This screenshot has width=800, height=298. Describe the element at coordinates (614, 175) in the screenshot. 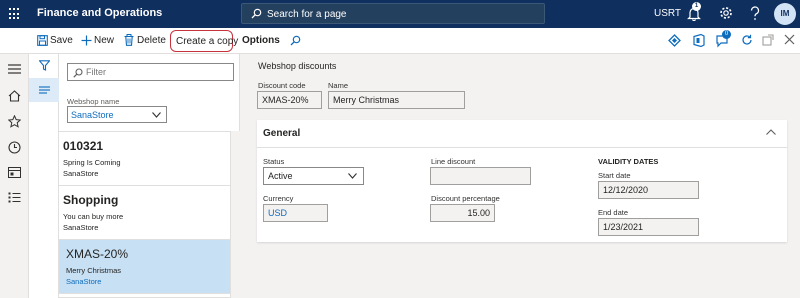

I see `start-date-label: Start date` at that location.